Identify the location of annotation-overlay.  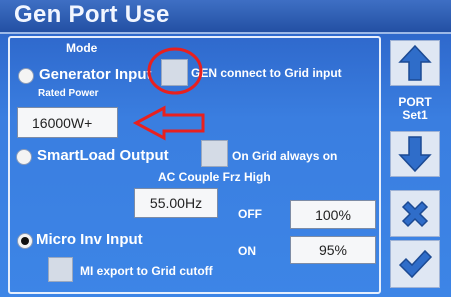
(168, 94).